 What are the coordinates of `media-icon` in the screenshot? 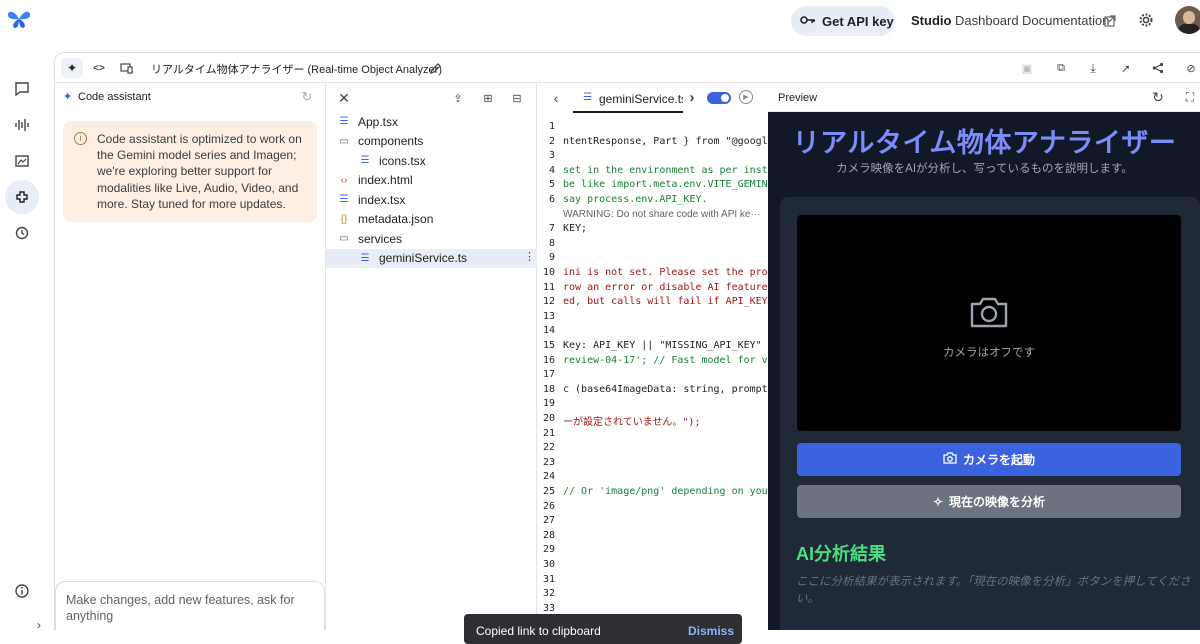 It's located at (22, 161).